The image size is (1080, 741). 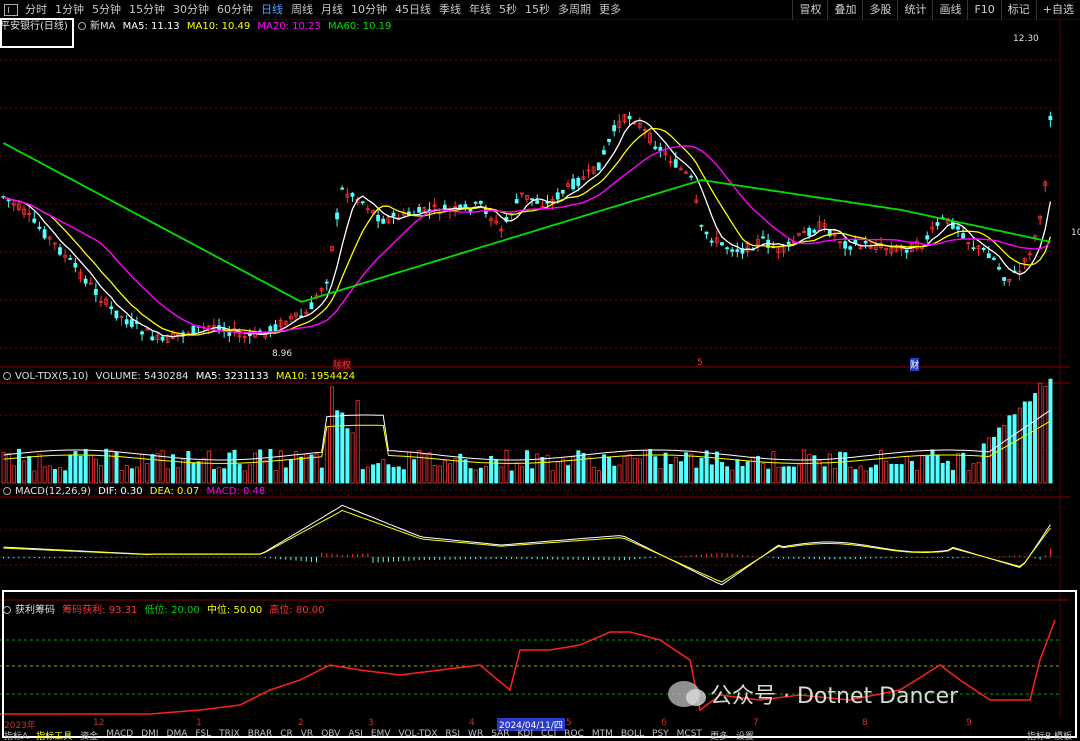 I want to click on timeframe-tab: 月线, so click(x=332, y=10).